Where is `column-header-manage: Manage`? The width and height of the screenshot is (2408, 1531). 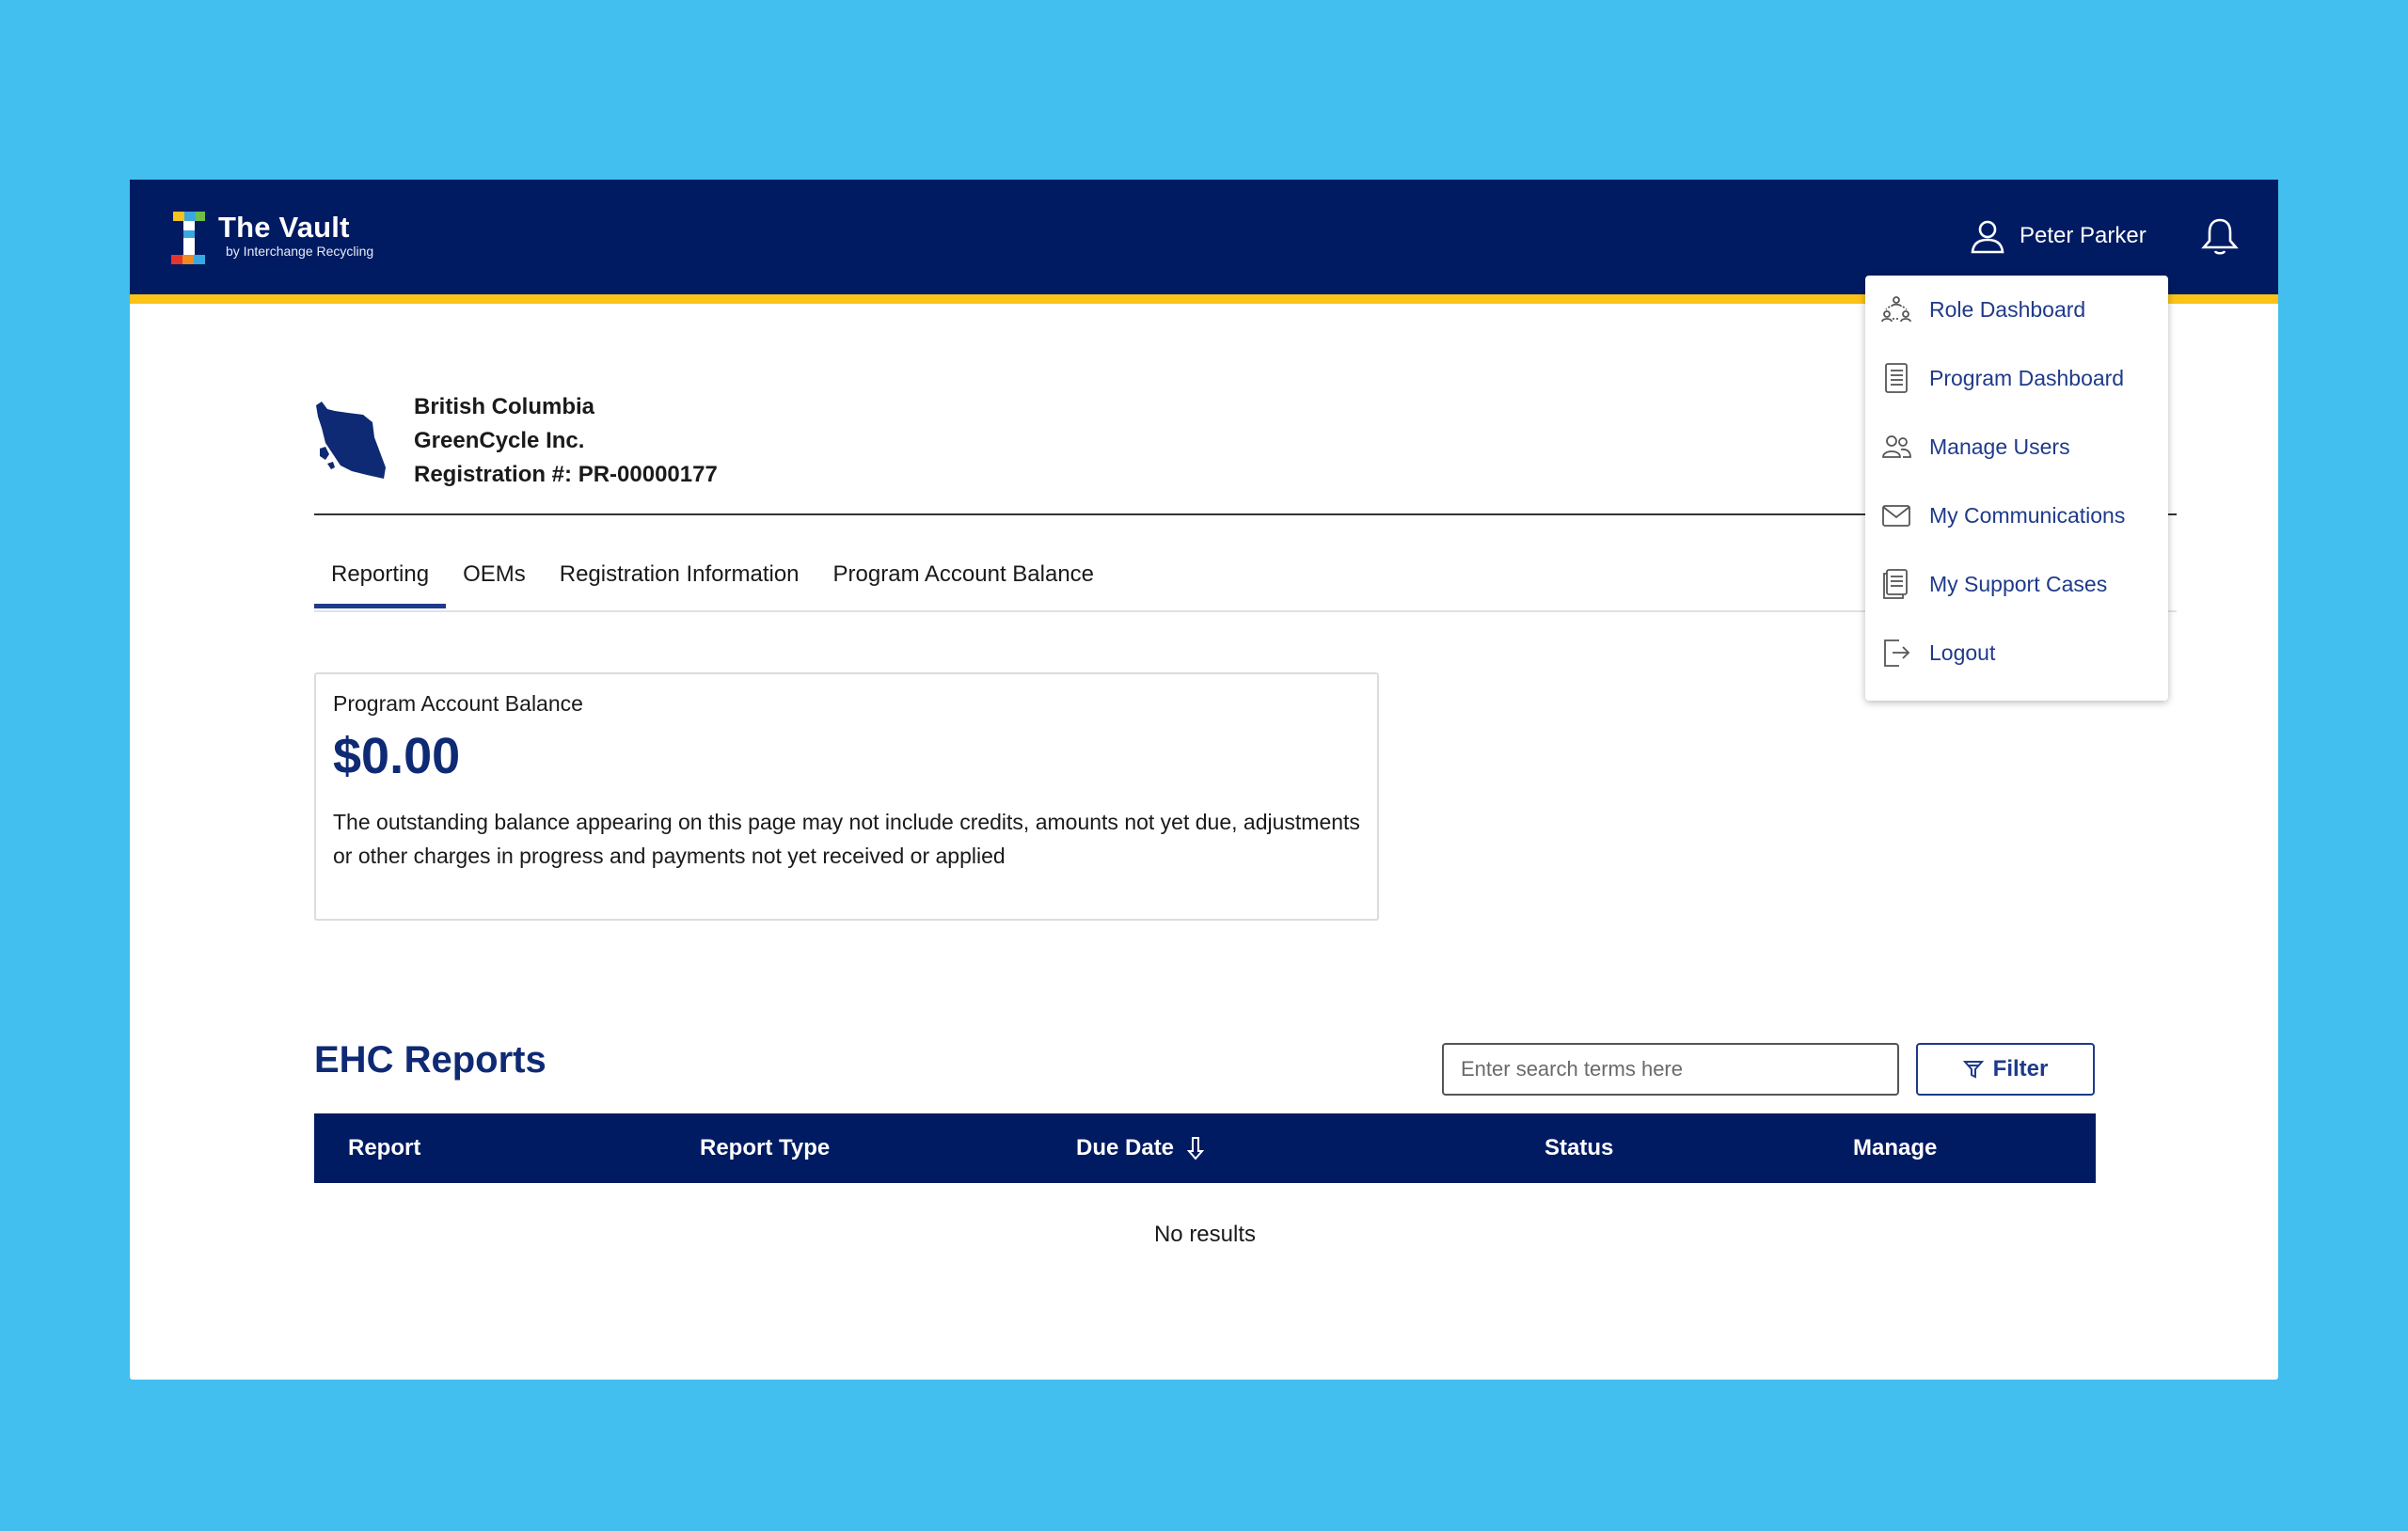
column-header-manage: Manage is located at coordinates (1895, 1148).